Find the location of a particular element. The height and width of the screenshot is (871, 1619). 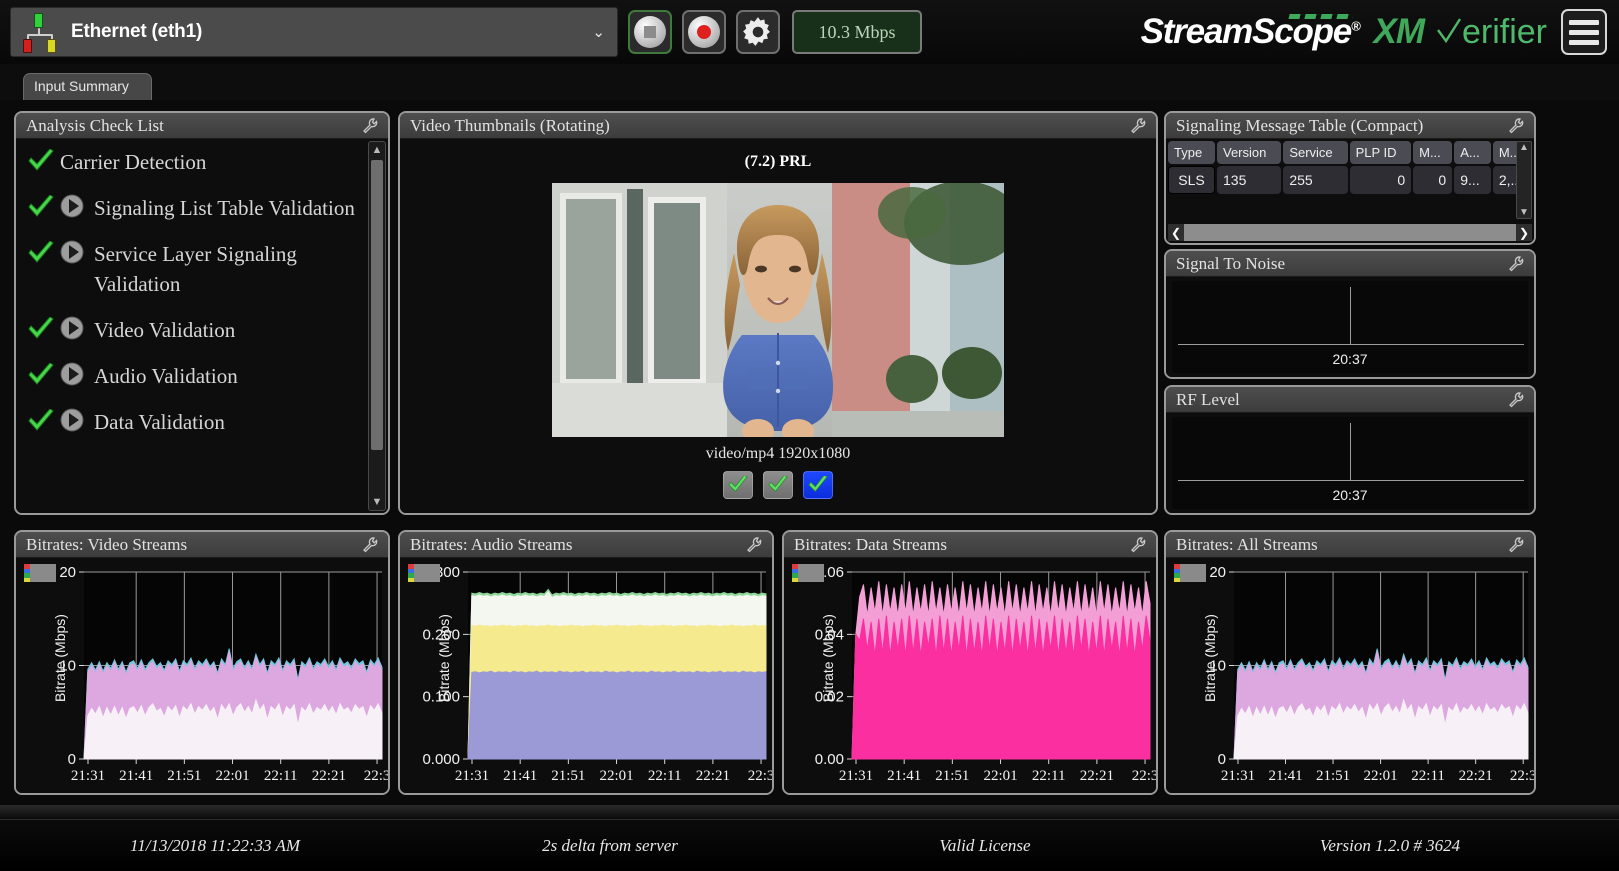

y-tick-label: 0 is located at coordinates (72, 759).